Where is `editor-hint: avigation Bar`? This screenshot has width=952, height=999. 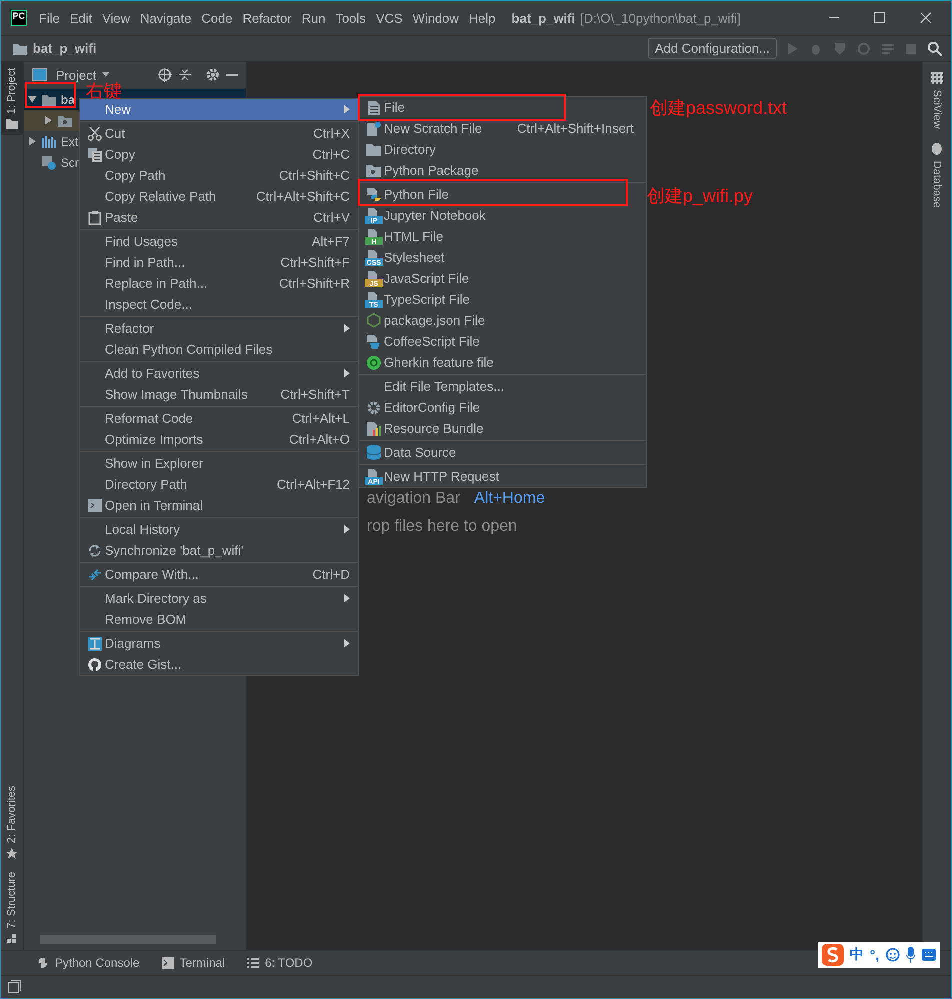 editor-hint: avigation Bar is located at coordinates (413, 499).